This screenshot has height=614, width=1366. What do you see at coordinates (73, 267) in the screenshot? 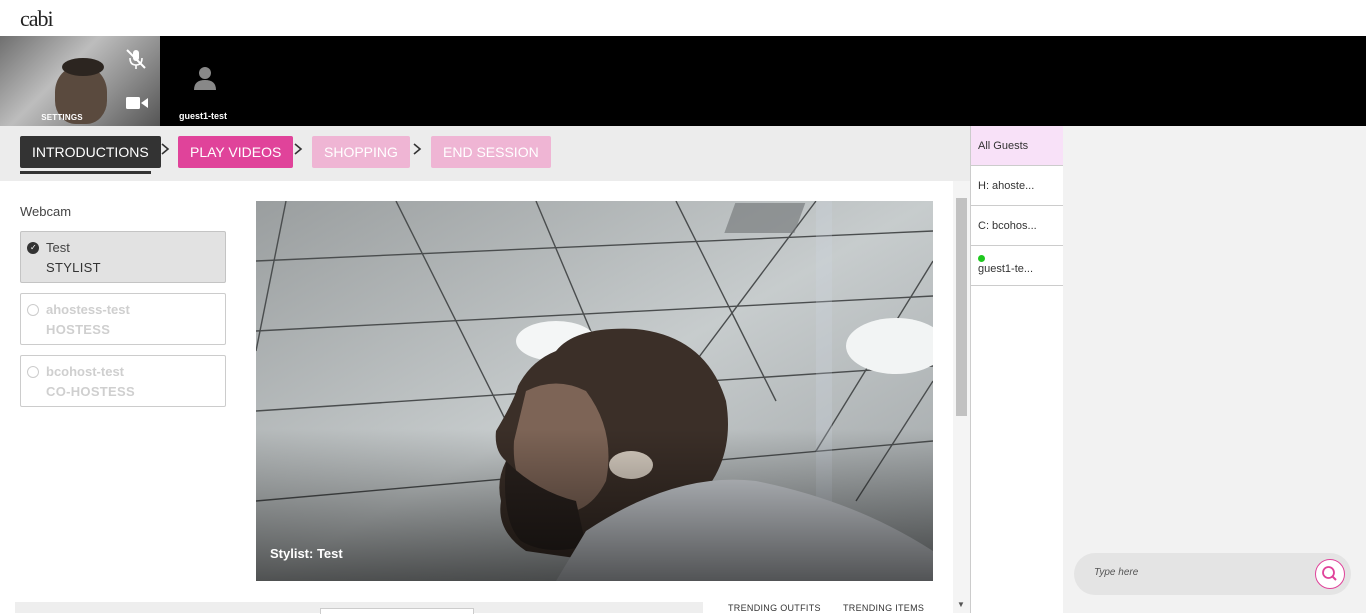
I see `person-role: STYLIST` at bounding box center [73, 267].